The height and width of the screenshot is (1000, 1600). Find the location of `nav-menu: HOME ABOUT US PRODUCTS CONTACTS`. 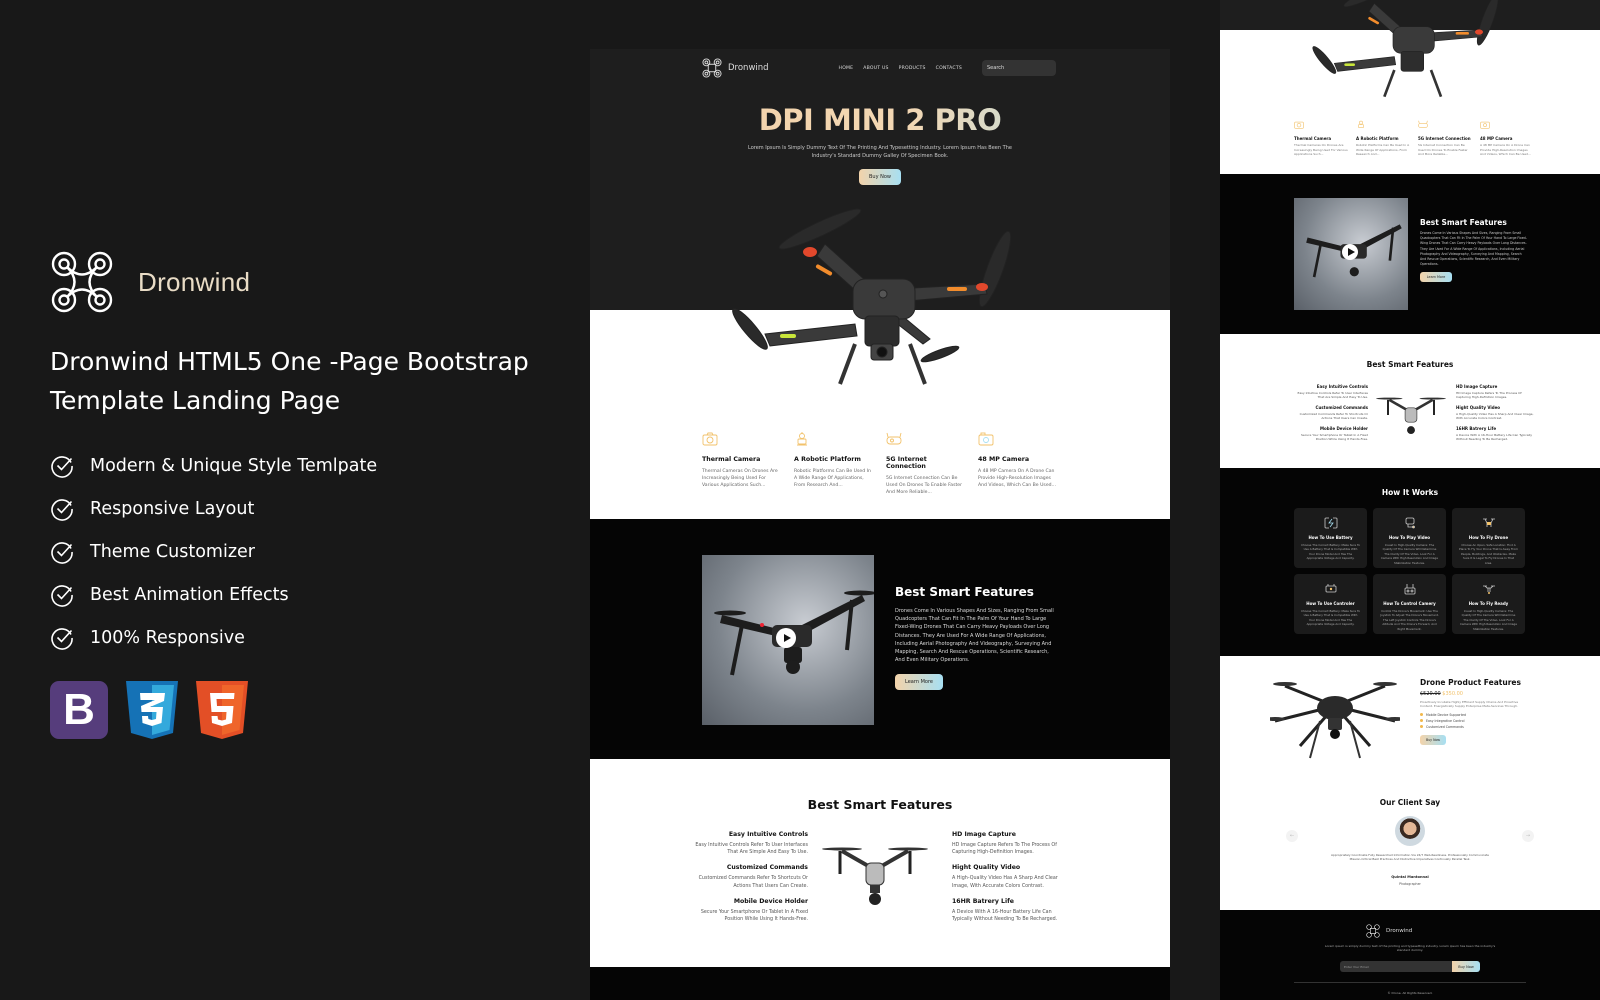

nav-menu: HOME ABOUT US PRODUCTS CONTACTS is located at coordinates (900, 68).